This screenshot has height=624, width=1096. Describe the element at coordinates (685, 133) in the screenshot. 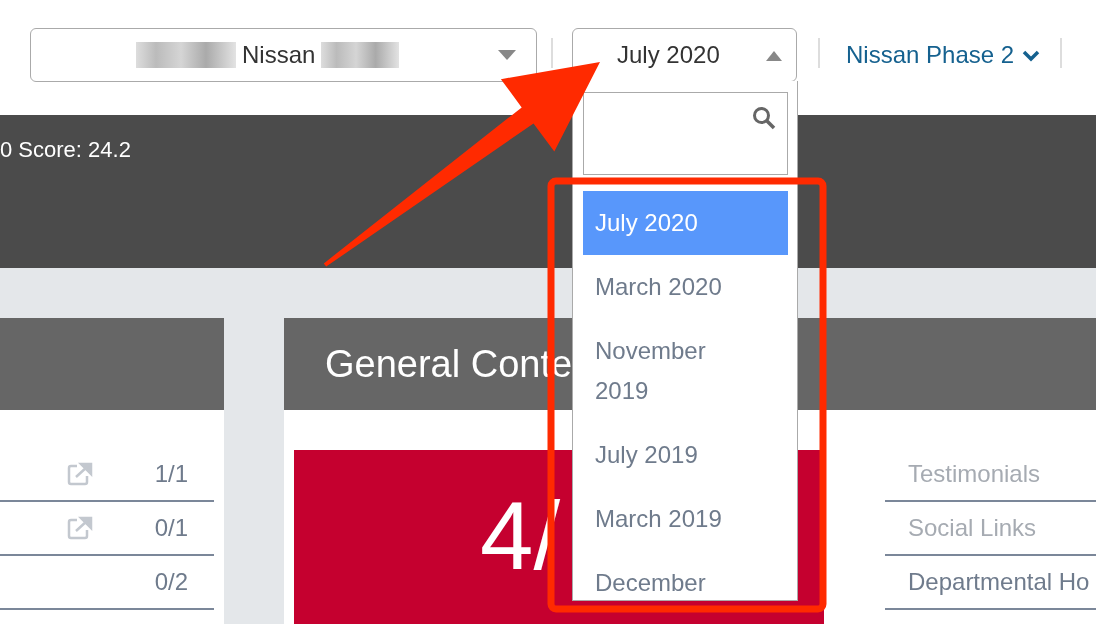

I see `search-field` at that location.